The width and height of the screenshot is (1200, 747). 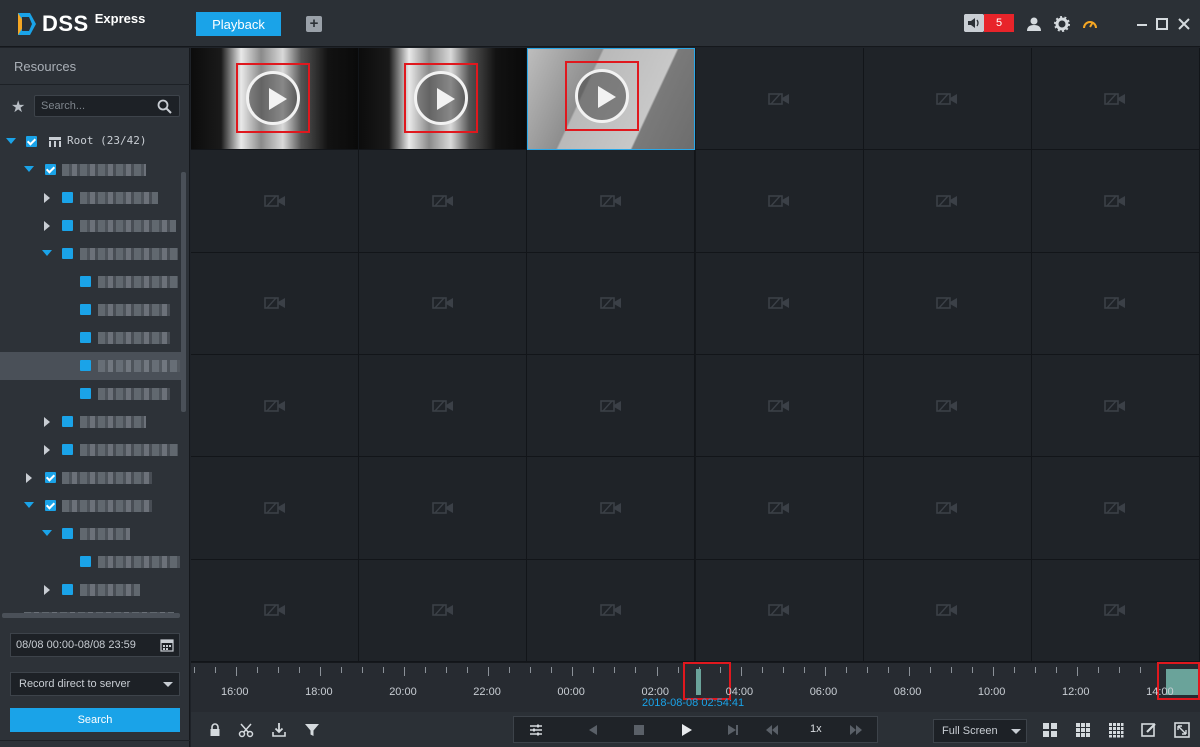 I want to click on filter-icon, so click(x=312, y=730).